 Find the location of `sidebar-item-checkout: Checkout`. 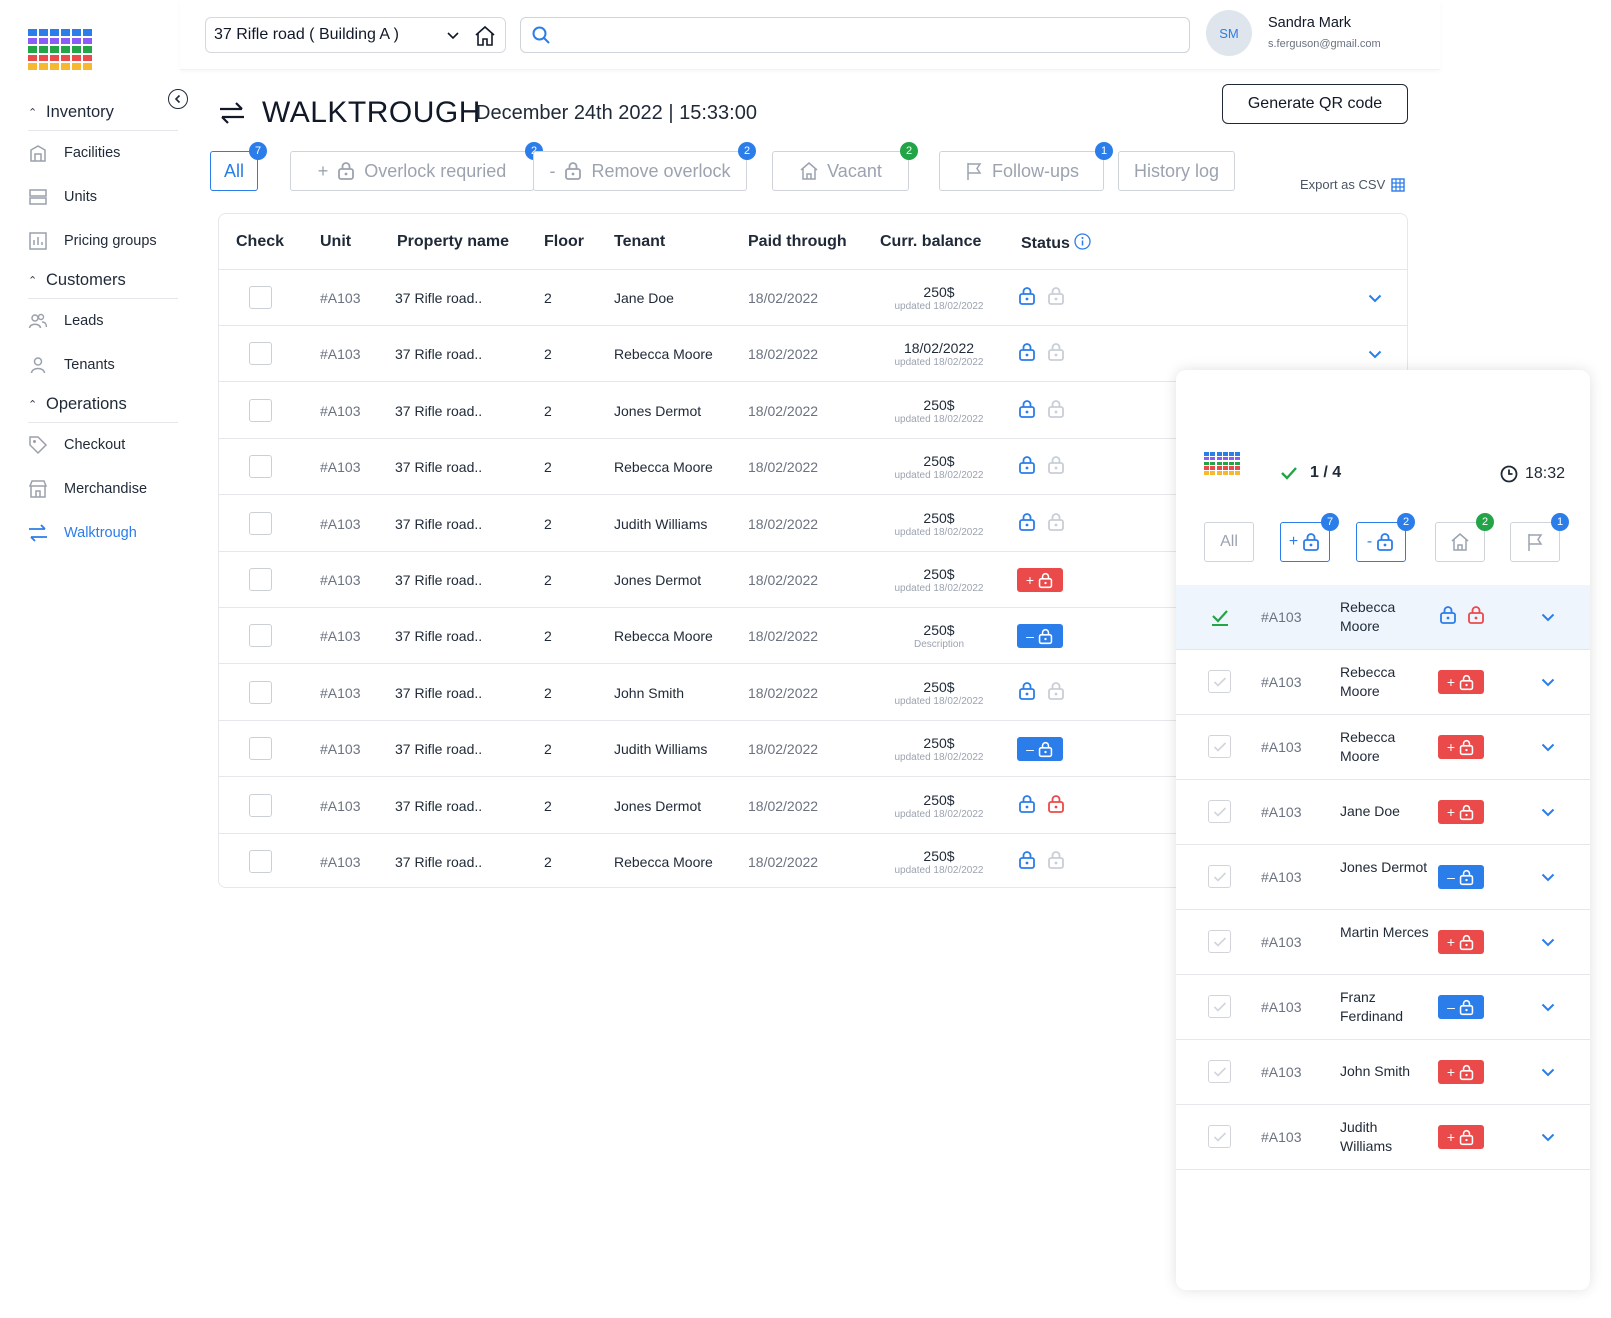

sidebar-item-checkout: Checkout is located at coordinates (103, 445).